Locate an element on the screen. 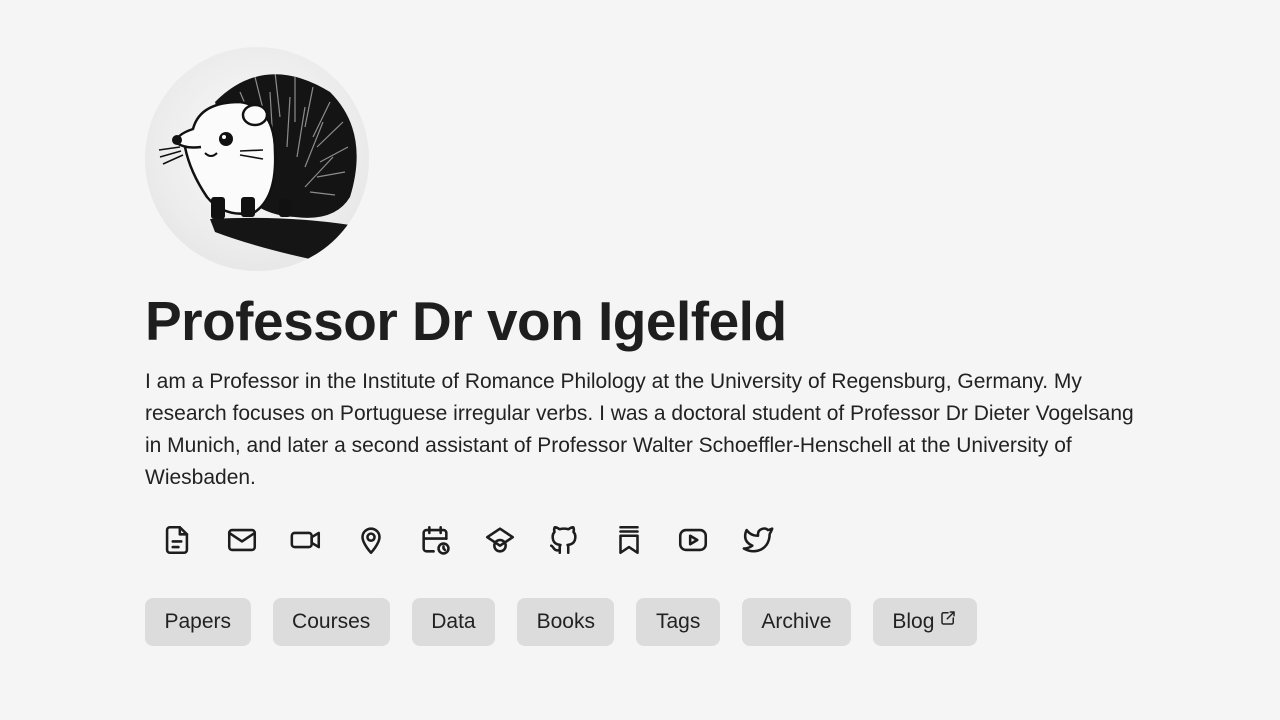 This screenshot has height=720, width=1280. calendar-link is located at coordinates (435, 540).